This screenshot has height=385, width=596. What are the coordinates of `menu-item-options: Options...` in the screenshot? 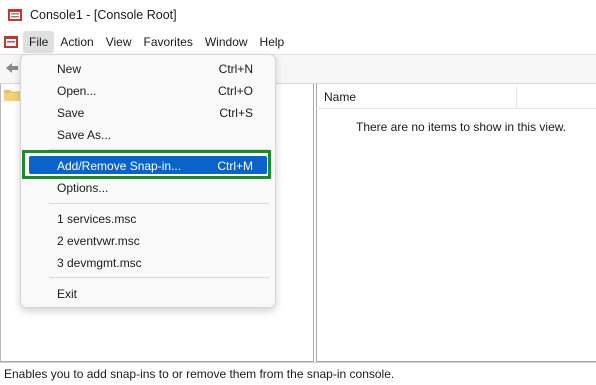 It's located at (148, 188).